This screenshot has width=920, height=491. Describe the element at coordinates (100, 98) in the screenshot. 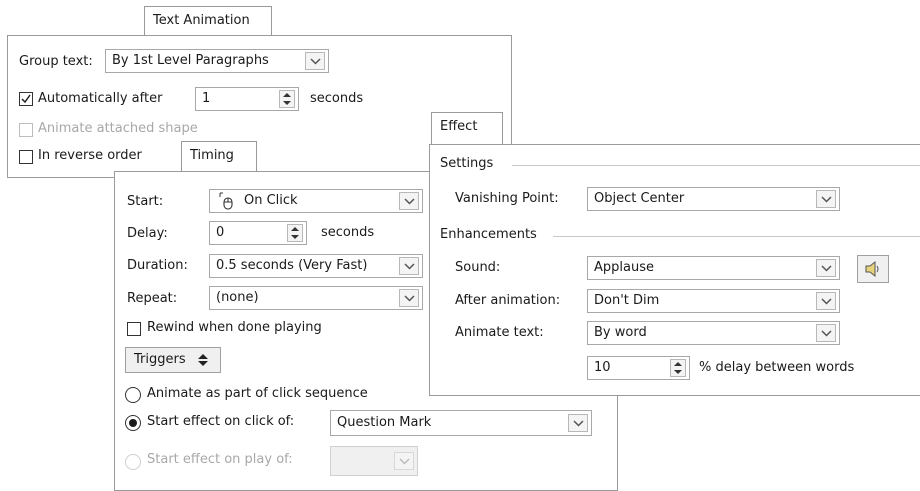

I see `auto-after-label: Automatically after` at that location.